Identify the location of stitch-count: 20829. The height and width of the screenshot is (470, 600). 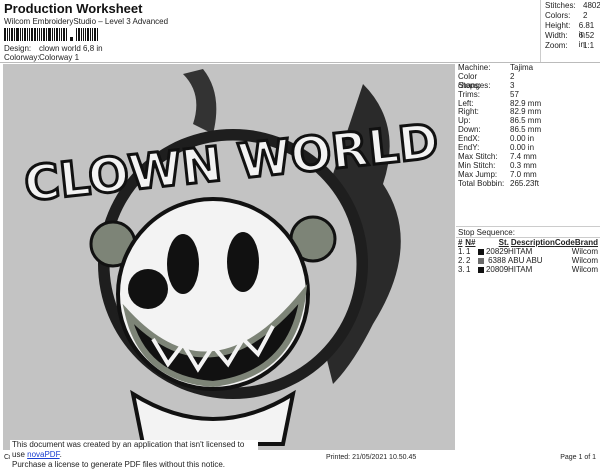
(497, 251).